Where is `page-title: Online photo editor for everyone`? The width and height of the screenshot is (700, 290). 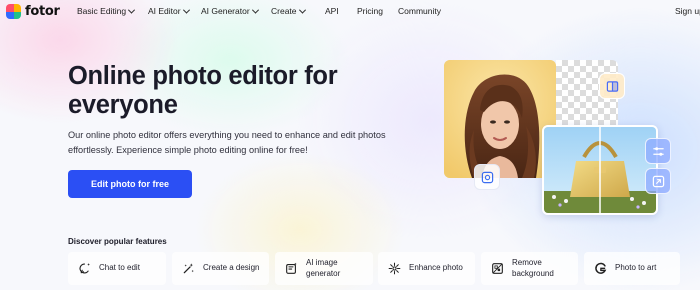 page-title: Online photo editor for everyone is located at coordinates (203, 90).